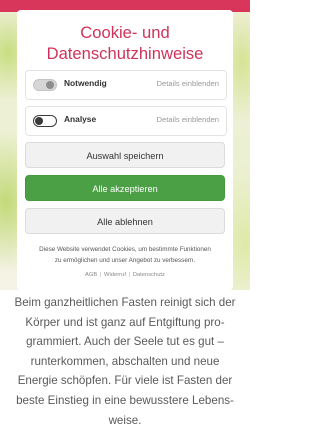  What do you see at coordinates (125, 188) in the screenshot?
I see `accept-all-button: Alle akzeptieren` at bounding box center [125, 188].